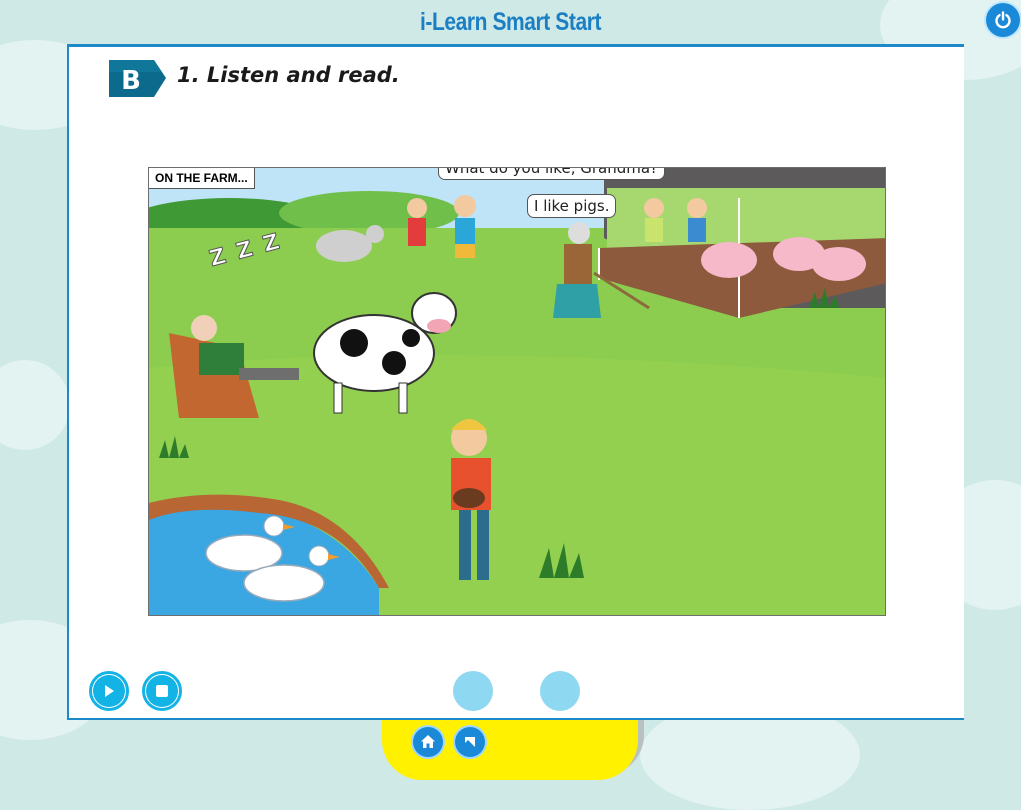  What do you see at coordinates (552, 174) in the screenshot?
I see `speech-bubble-question: What do you like, Grandma?` at bounding box center [552, 174].